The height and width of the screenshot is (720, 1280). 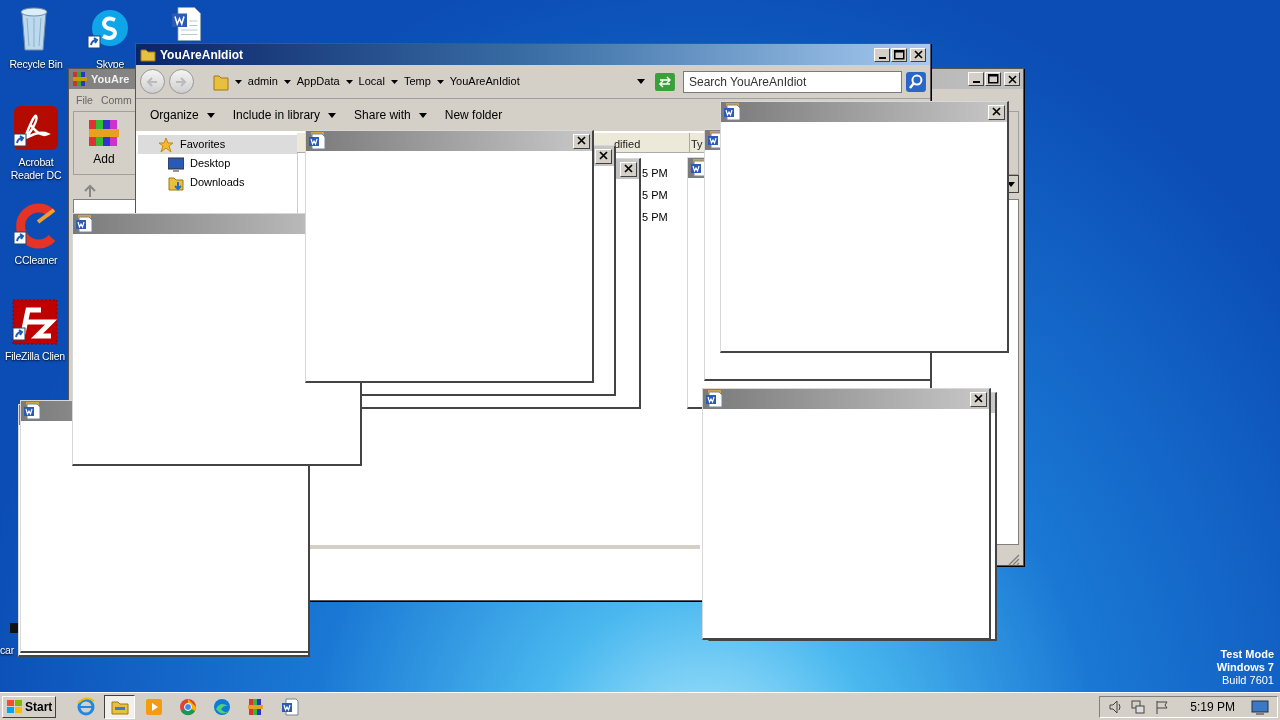 I want to click on breadcrumb-item: AppData, so click(x=318, y=81).